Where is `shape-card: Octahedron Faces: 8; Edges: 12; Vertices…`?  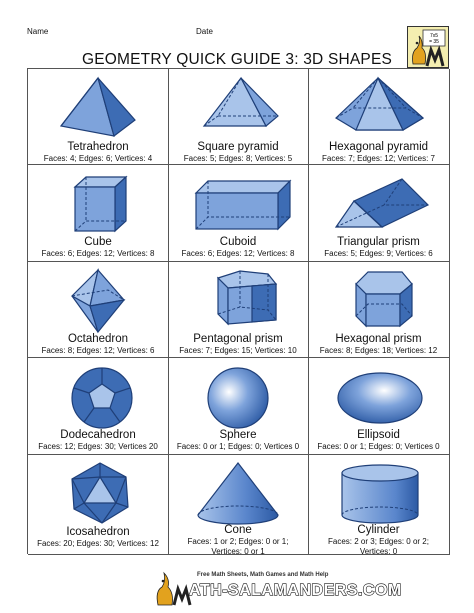 shape-card: Octahedron Faces: 8; Edges: 12; Vertices… is located at coordinates (98, 309).